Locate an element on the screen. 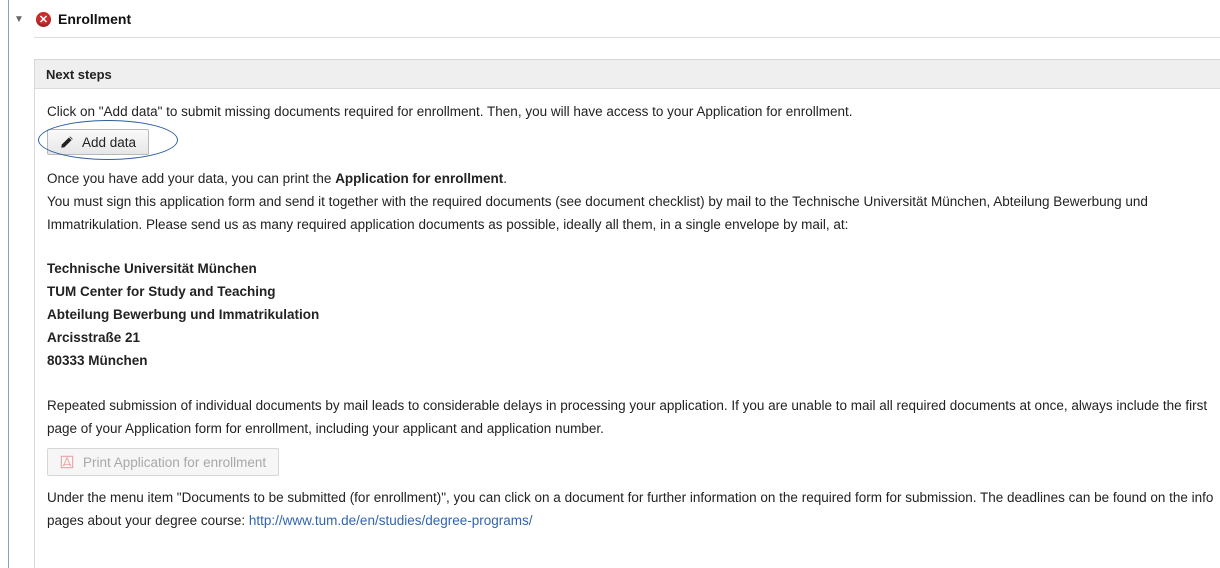 Image resolution: width=1220 pixels, height=568 pixels. collapse-toggle-icon: ▼ is located at coordinates (23, 19).